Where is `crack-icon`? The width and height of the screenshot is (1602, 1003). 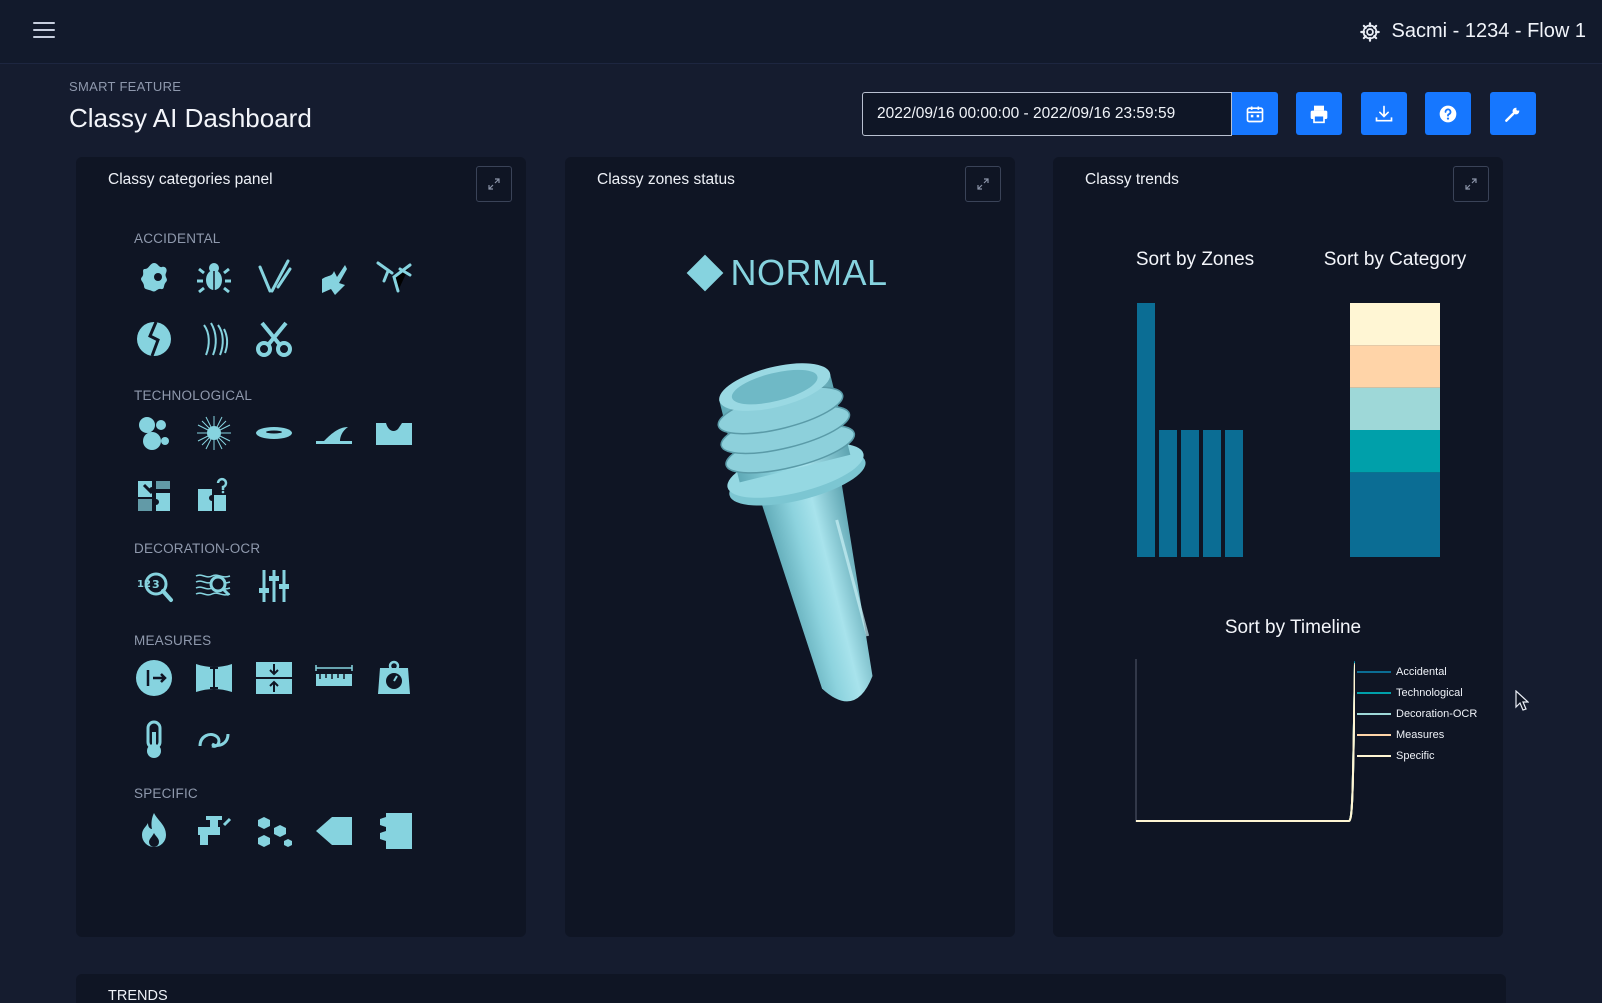 crack-icon is located at coordinates (334, 277).